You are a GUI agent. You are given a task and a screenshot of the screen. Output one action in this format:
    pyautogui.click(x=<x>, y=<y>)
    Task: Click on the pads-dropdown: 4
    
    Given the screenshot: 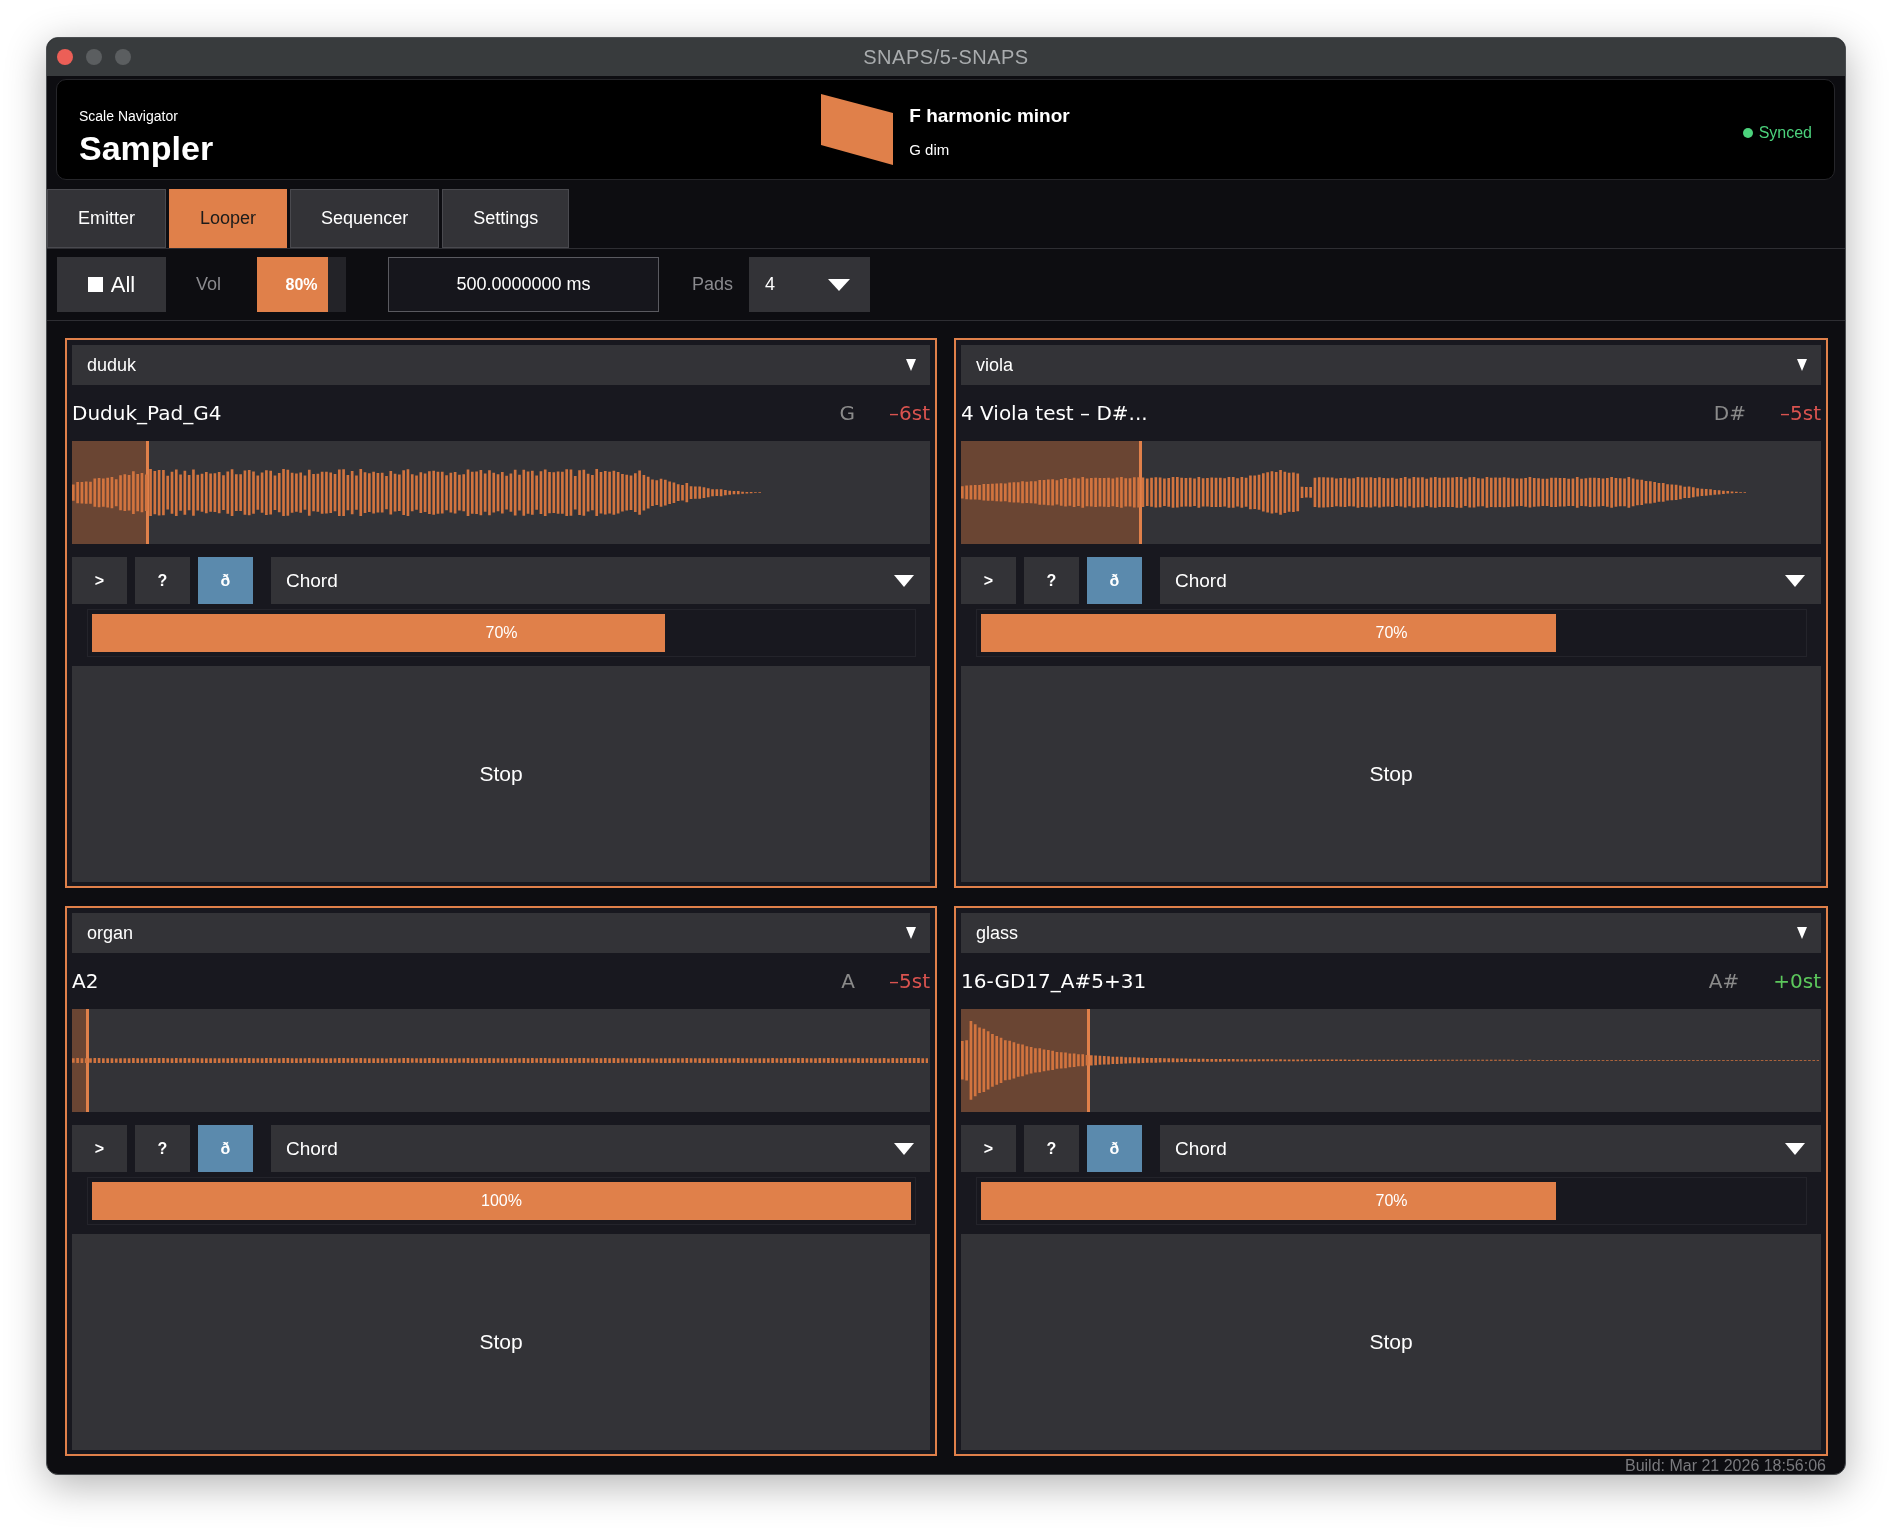 What is the action you would take?
    pyautogui.click(x=810, y=284)
    